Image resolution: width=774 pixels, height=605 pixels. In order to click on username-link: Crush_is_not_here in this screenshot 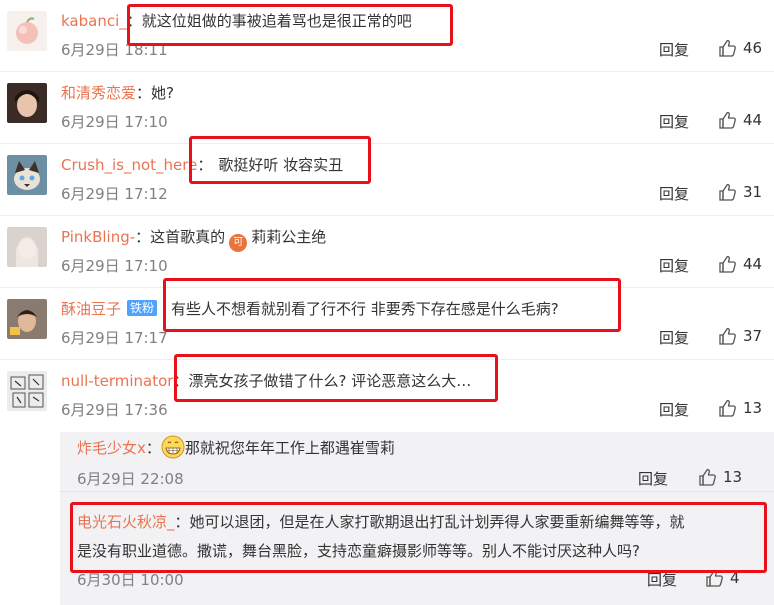, I will do `click(129, 165)`.